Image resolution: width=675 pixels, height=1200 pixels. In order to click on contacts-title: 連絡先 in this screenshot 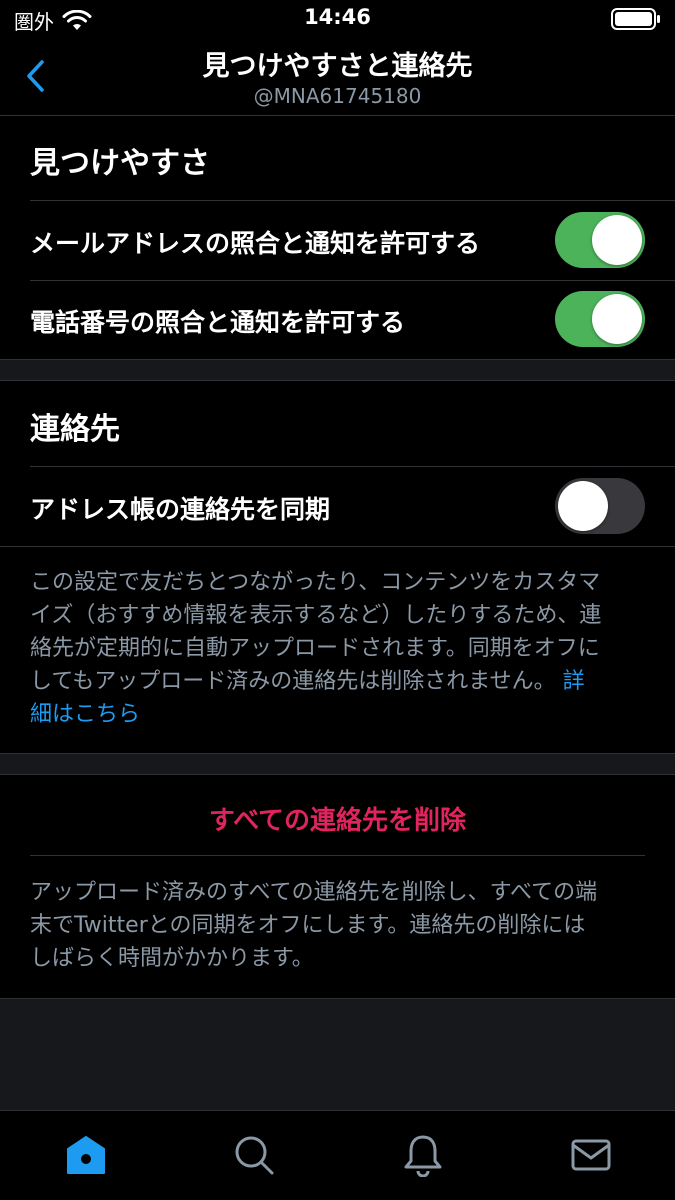, I will do `click(75, 429)`.